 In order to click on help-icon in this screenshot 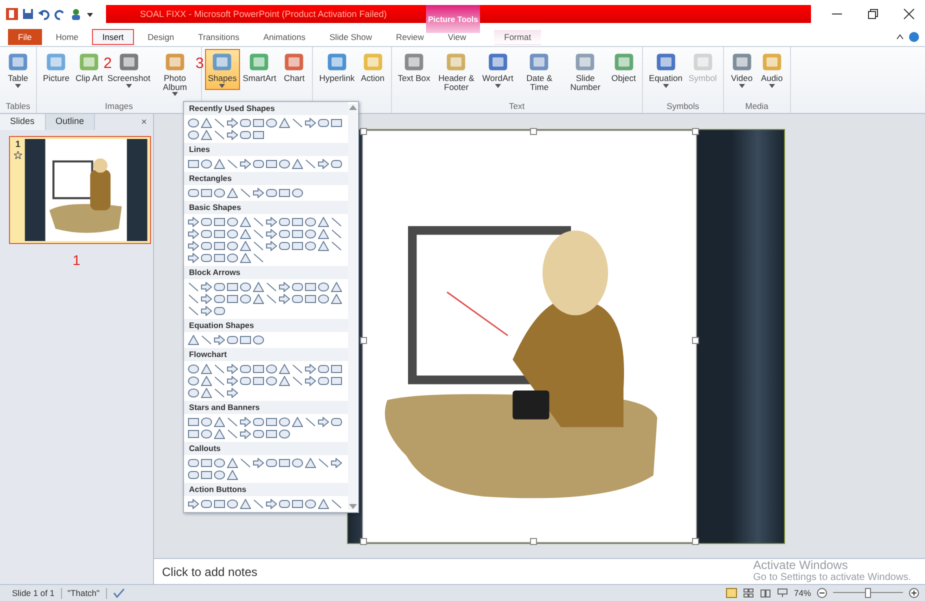, I will do `click(914, 37)`.